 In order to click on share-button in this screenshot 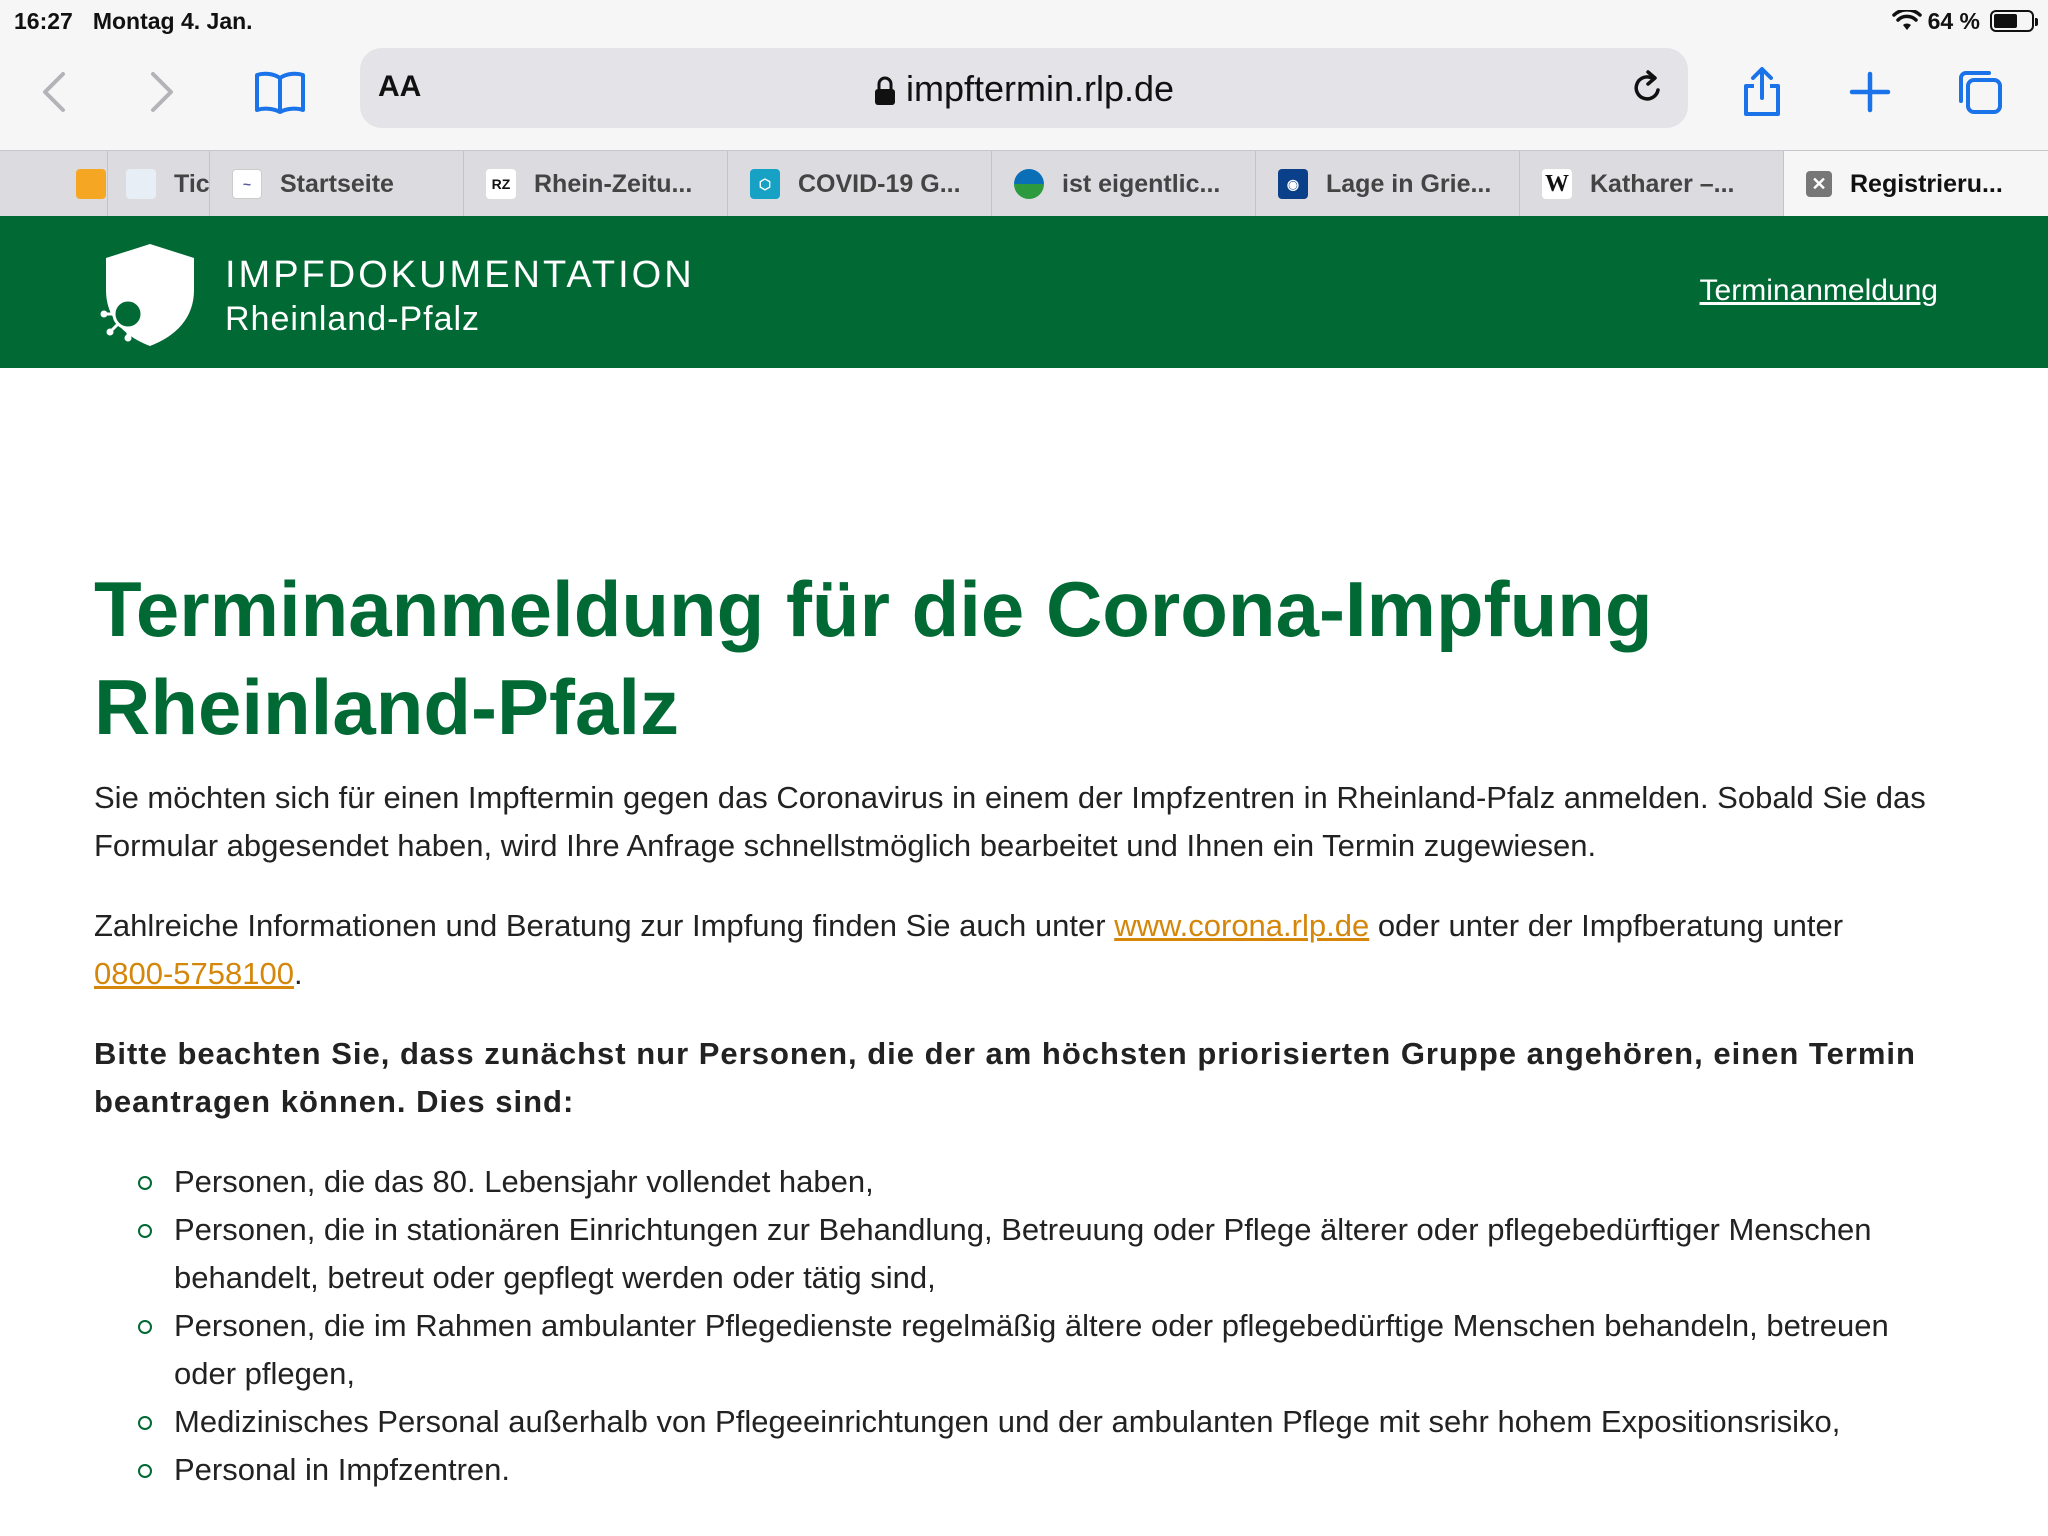, I will do `click(1762, 92)`.